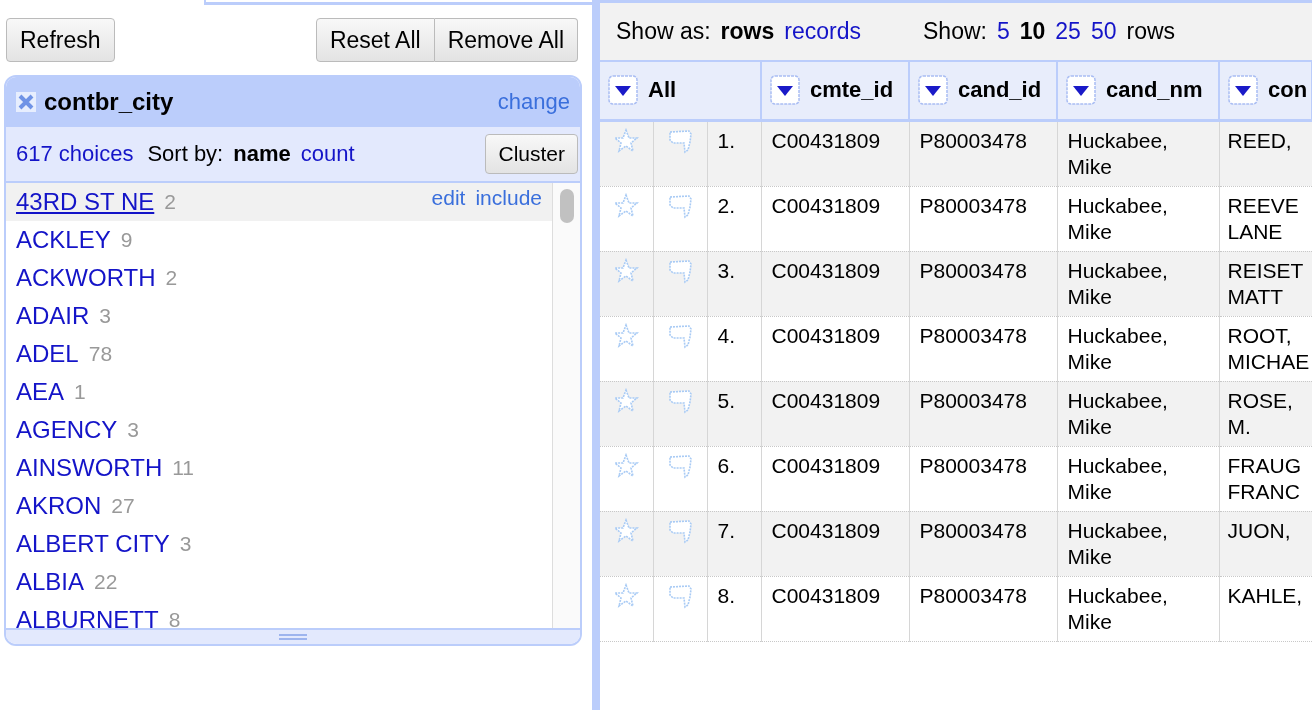 Image resolution: width=1312 pixels, height=710 pixels. What do you see at coordinates (106, 582) in the screenshot?
I see `choice-count: 22` at bounding box center [106, 582].